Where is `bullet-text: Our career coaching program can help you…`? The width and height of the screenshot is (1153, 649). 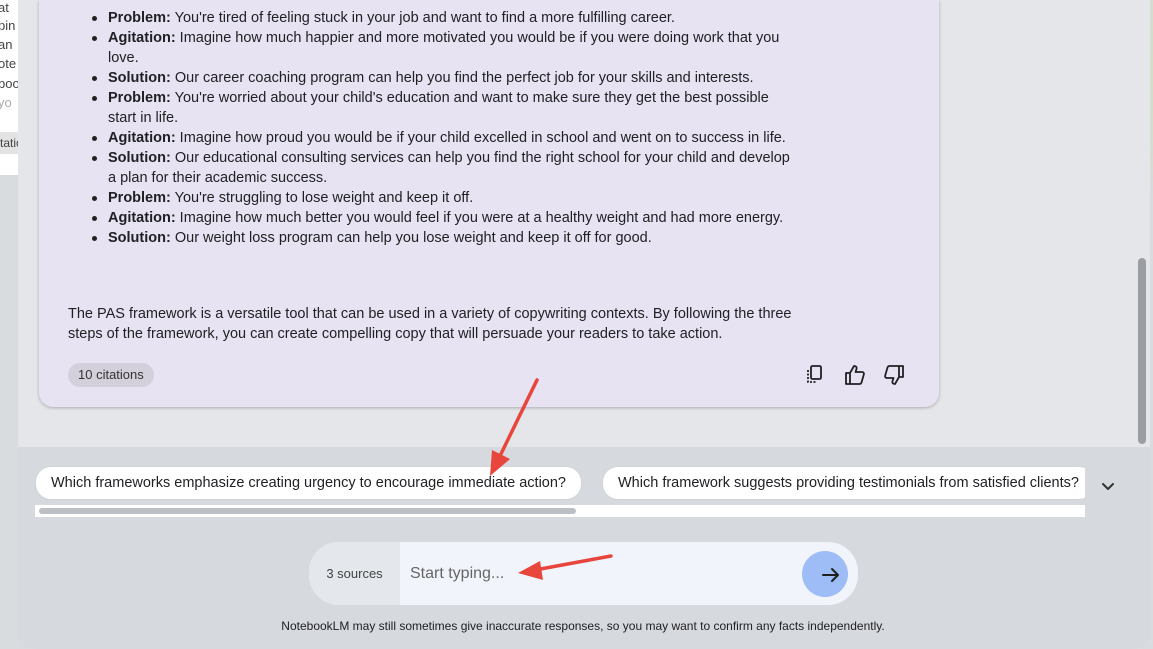 bullet-text: Our career coaching program can help you… is located at coordinates (462, 78).